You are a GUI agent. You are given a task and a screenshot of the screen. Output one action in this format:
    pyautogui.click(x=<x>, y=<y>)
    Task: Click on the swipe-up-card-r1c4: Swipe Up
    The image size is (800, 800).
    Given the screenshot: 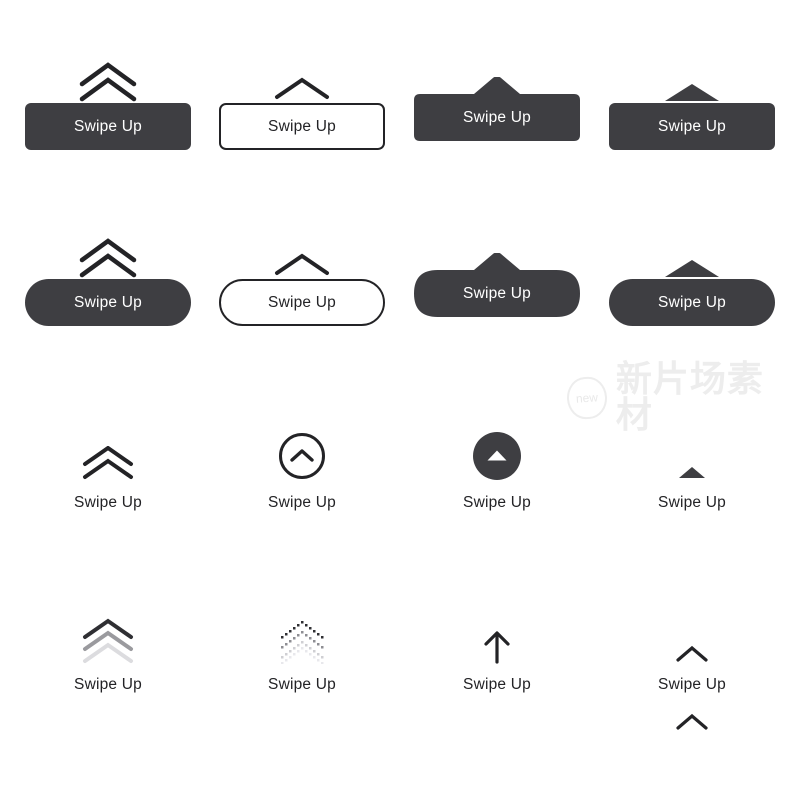 What is the action you would take?
    pyautogui.click(x=692, y=105)
    